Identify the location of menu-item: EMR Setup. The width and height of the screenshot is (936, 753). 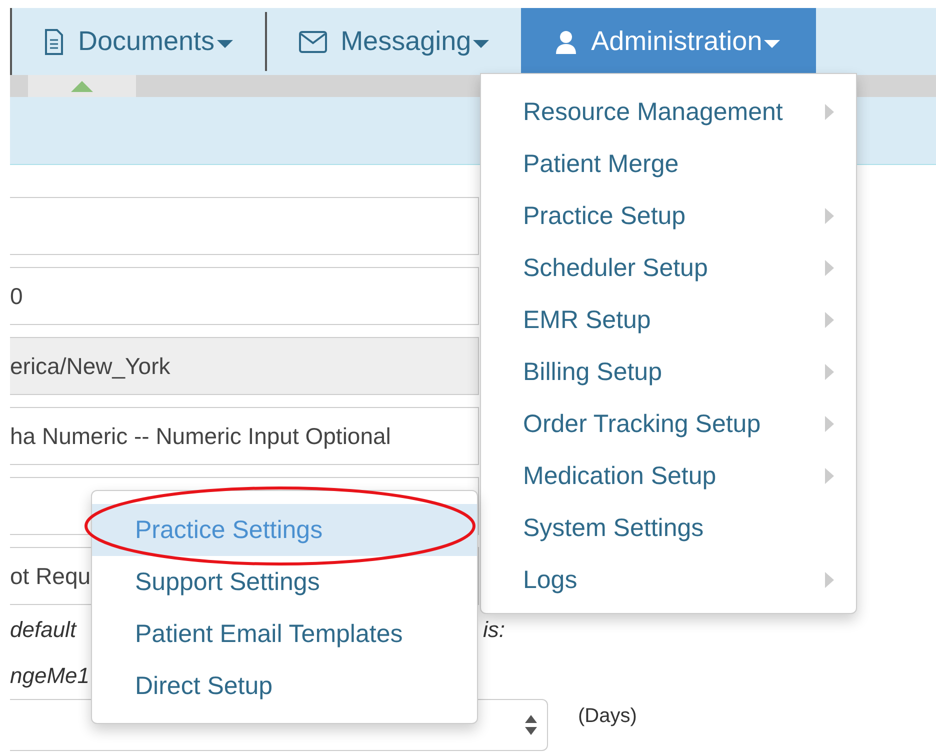
(668, 320).